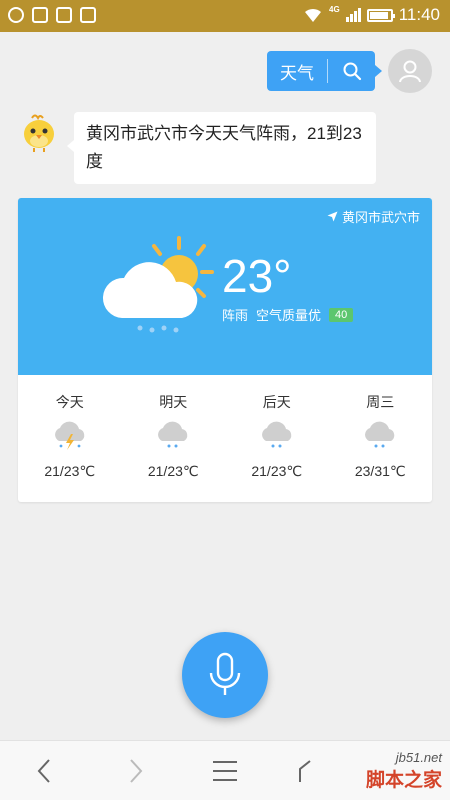 This screenshot has width=450, height=800. I want to click on location-arrow-icon, so click(332, 216).